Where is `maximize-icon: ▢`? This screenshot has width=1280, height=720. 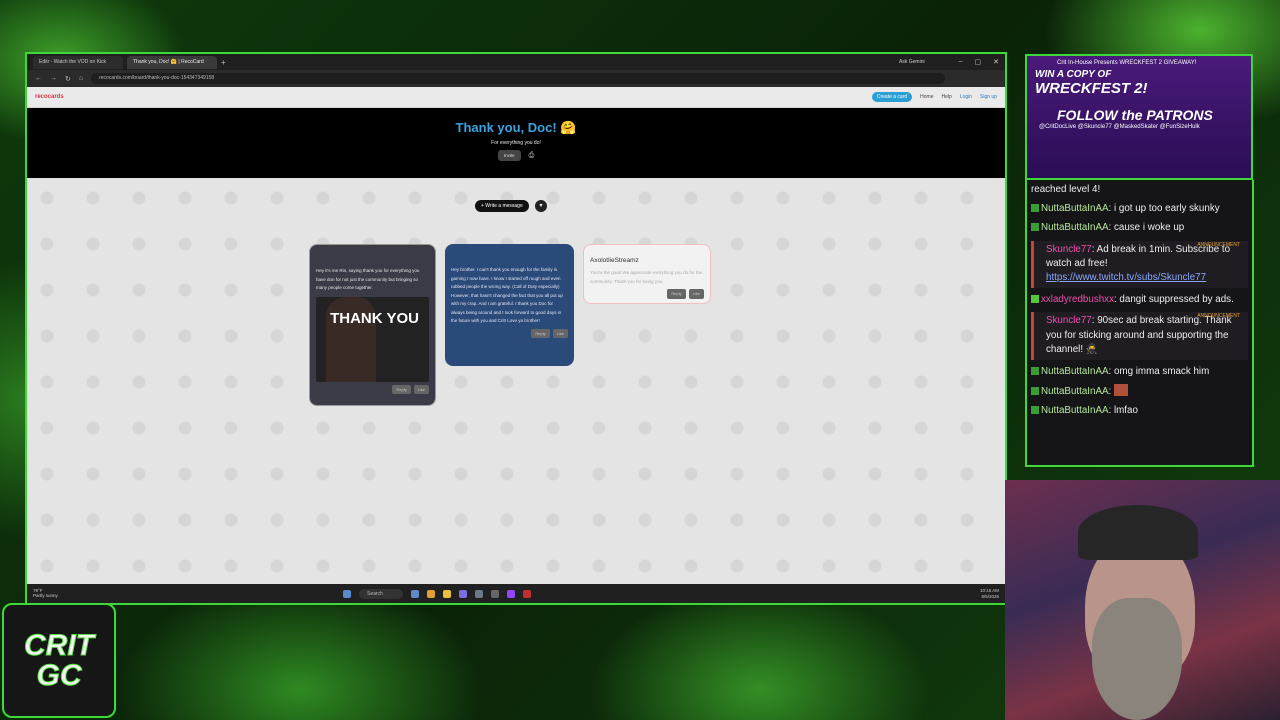
maximize-icon: ▢ is located at coordinates (978, 62).